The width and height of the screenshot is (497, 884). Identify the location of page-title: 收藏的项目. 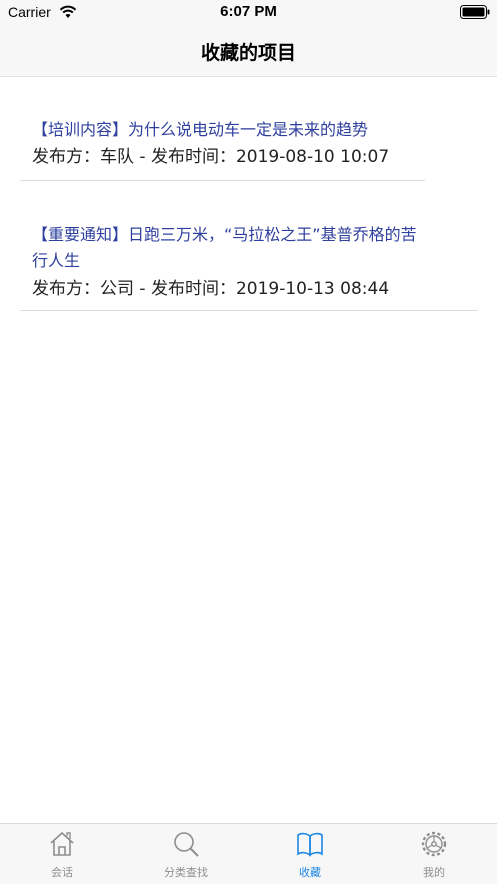
(248, 53).